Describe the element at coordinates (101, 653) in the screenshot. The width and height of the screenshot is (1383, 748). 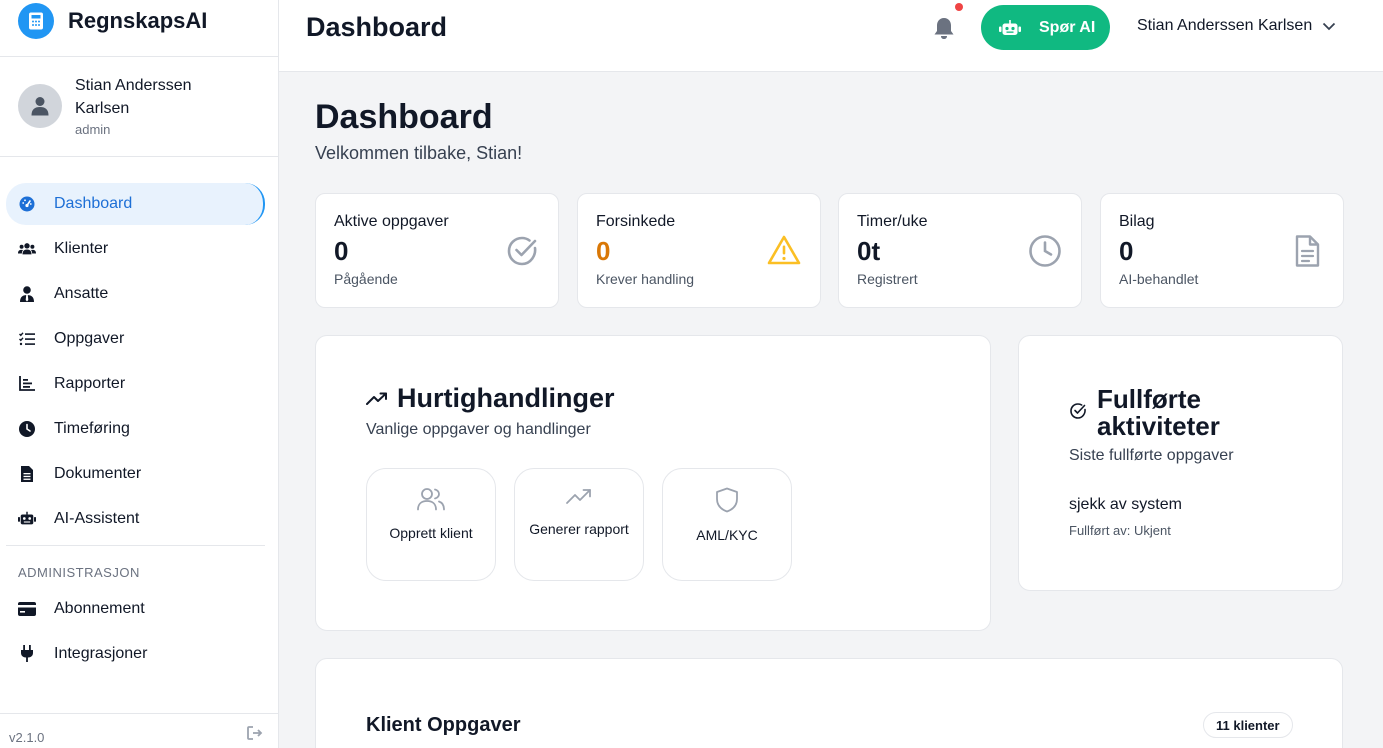
I see `sidebar-item-label: Integrasjoner` at that location.